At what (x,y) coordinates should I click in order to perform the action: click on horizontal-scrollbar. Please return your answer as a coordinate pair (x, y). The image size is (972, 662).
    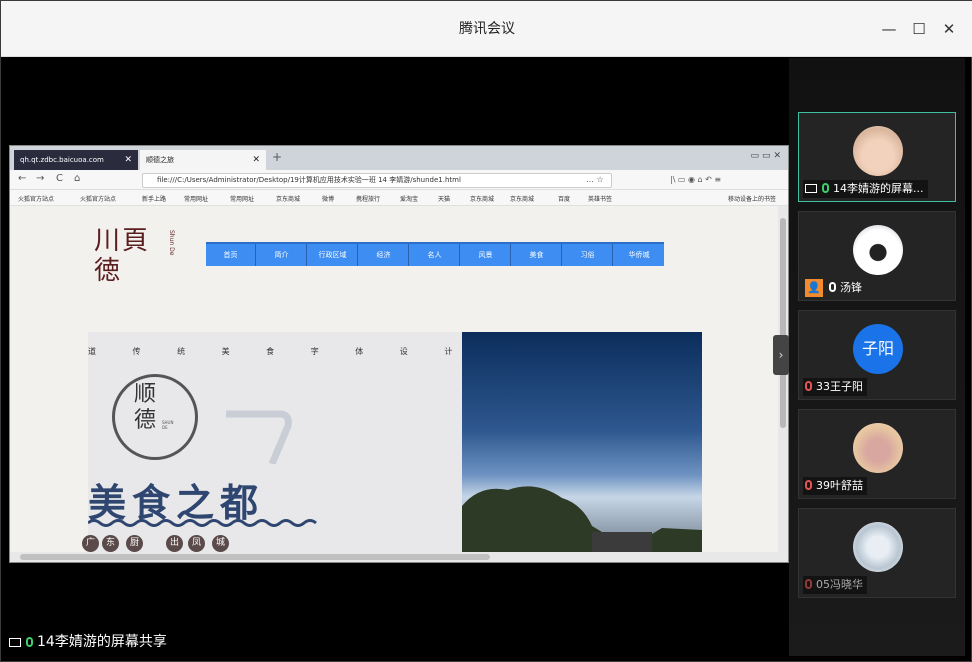
    Looking at the image, I should click on (399, 557).